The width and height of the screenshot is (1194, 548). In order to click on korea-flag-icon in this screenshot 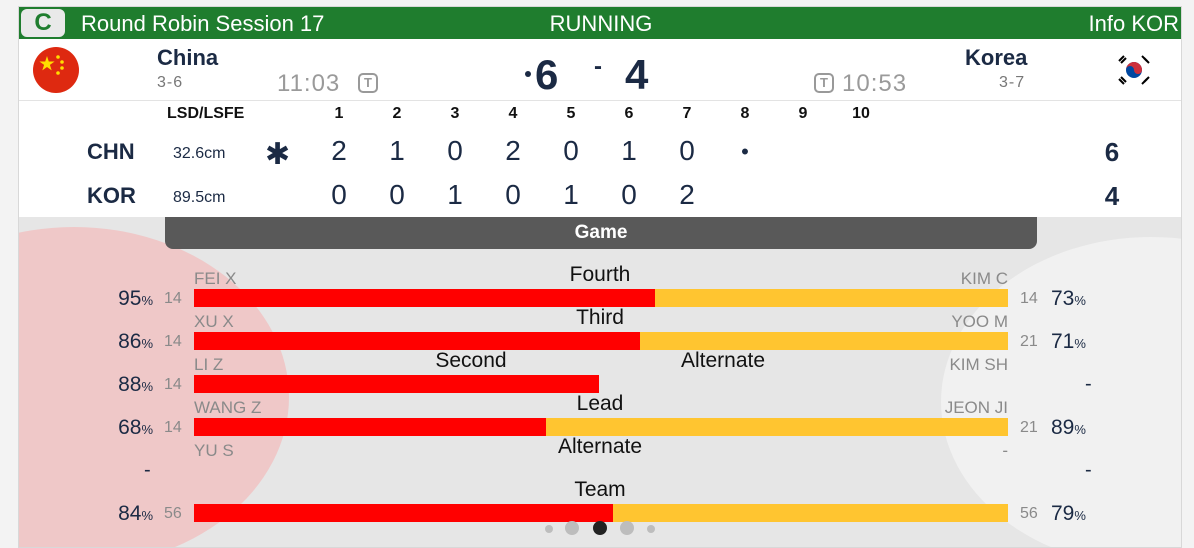, I will do `click(1134, 70)`.